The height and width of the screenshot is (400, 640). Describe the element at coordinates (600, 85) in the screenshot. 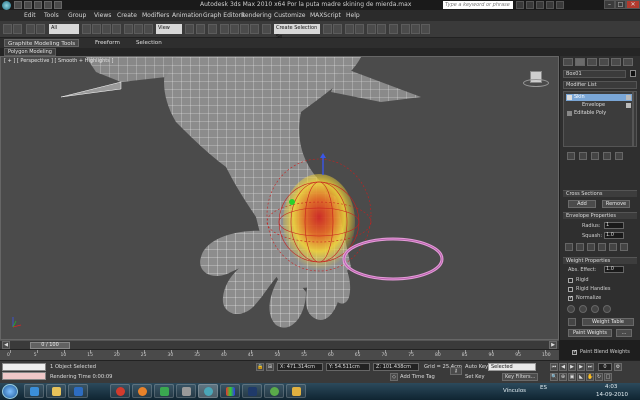

I see `modifier-list-dropdown: Modifier List` at that location.